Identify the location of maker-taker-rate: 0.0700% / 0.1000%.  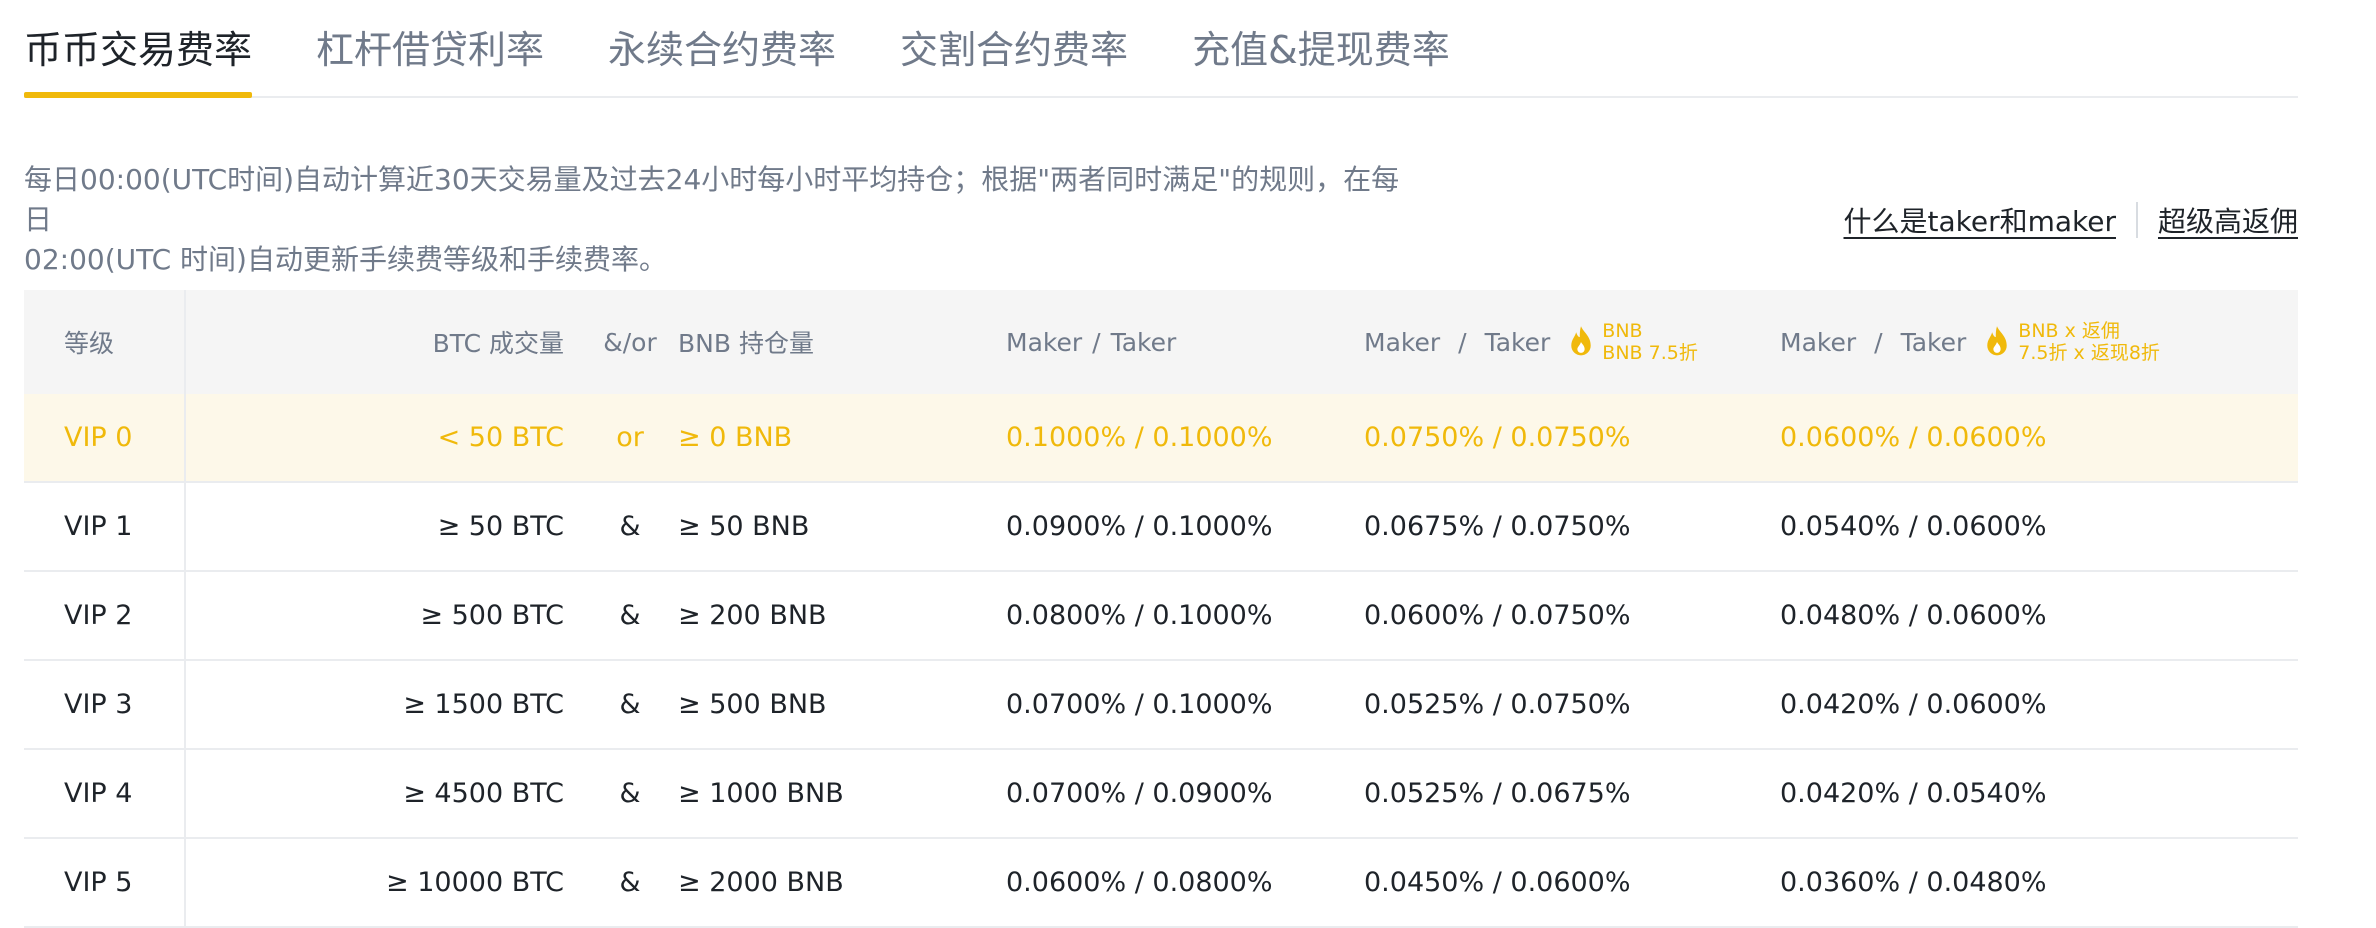
(1139, 704).